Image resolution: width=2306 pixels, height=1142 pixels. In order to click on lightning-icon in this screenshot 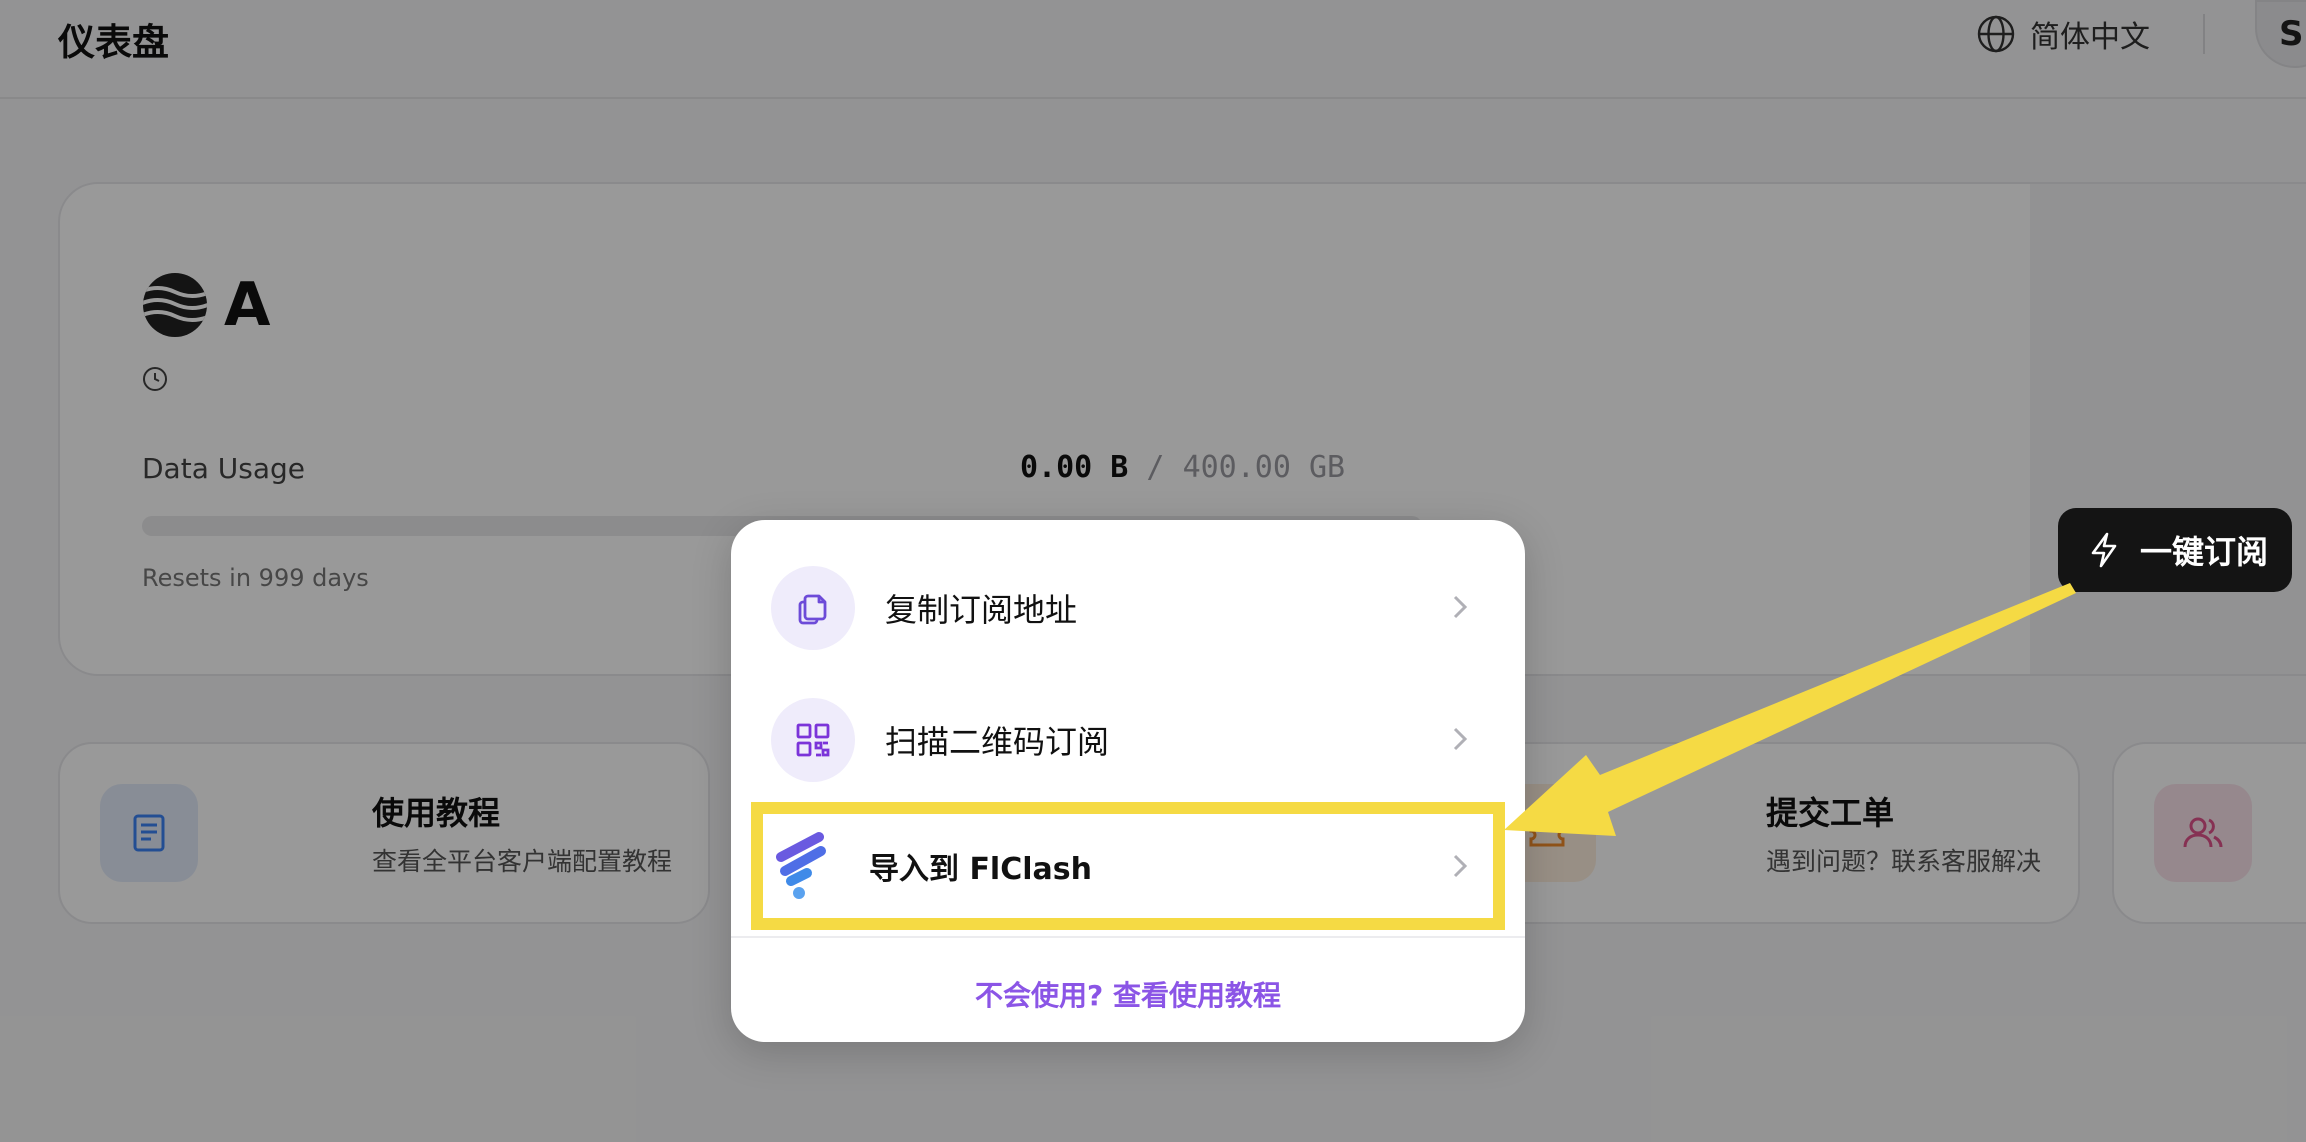, I will do `click(2104, 550)`.